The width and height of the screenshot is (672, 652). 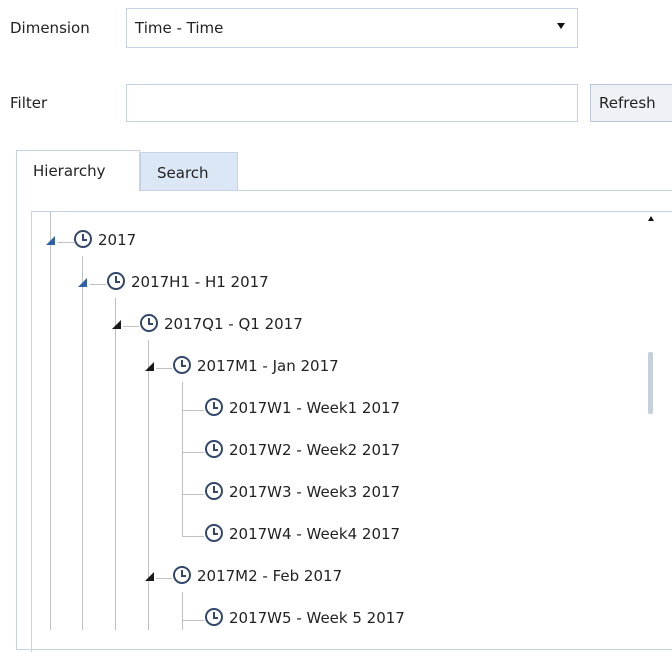 What do you see at coordinates (651, 218) in the screenshot?
I see `scroll-up-arrow-icon` at bounding box center [651, 218].